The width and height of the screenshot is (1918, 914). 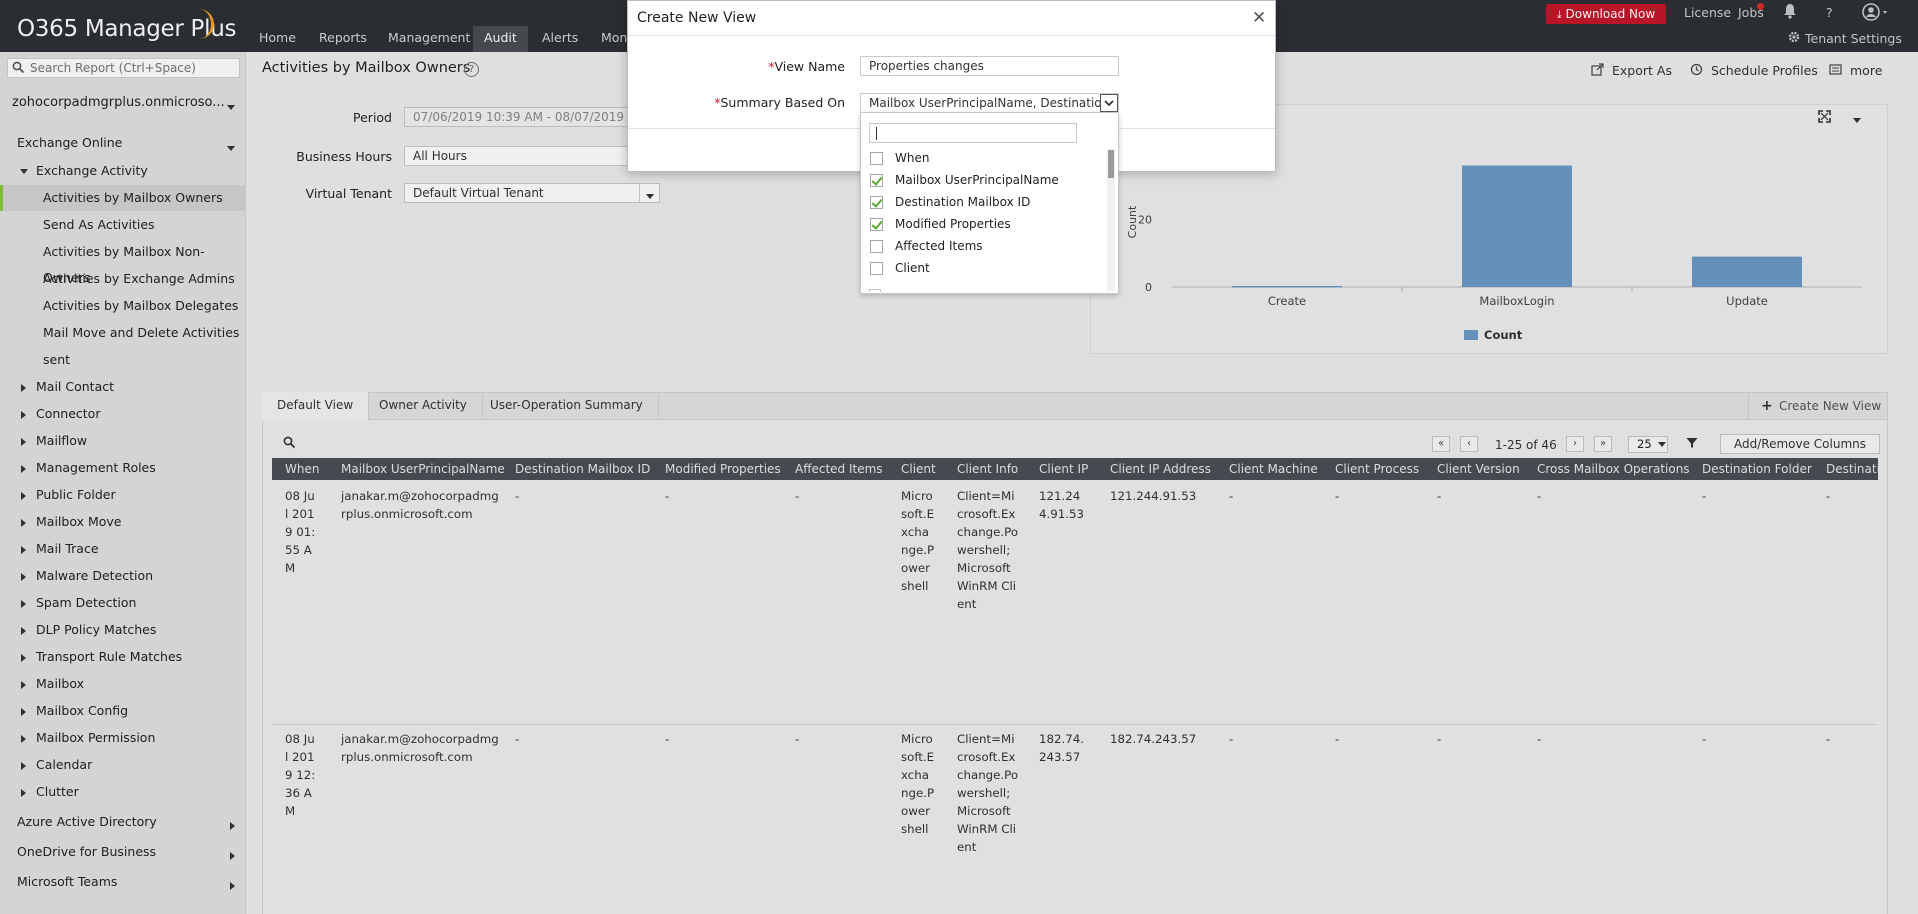 What do you see at coordinates (1109, 103) in the screenshot?
I see `chevron-down-icon` at bounding box center [1109, 103].